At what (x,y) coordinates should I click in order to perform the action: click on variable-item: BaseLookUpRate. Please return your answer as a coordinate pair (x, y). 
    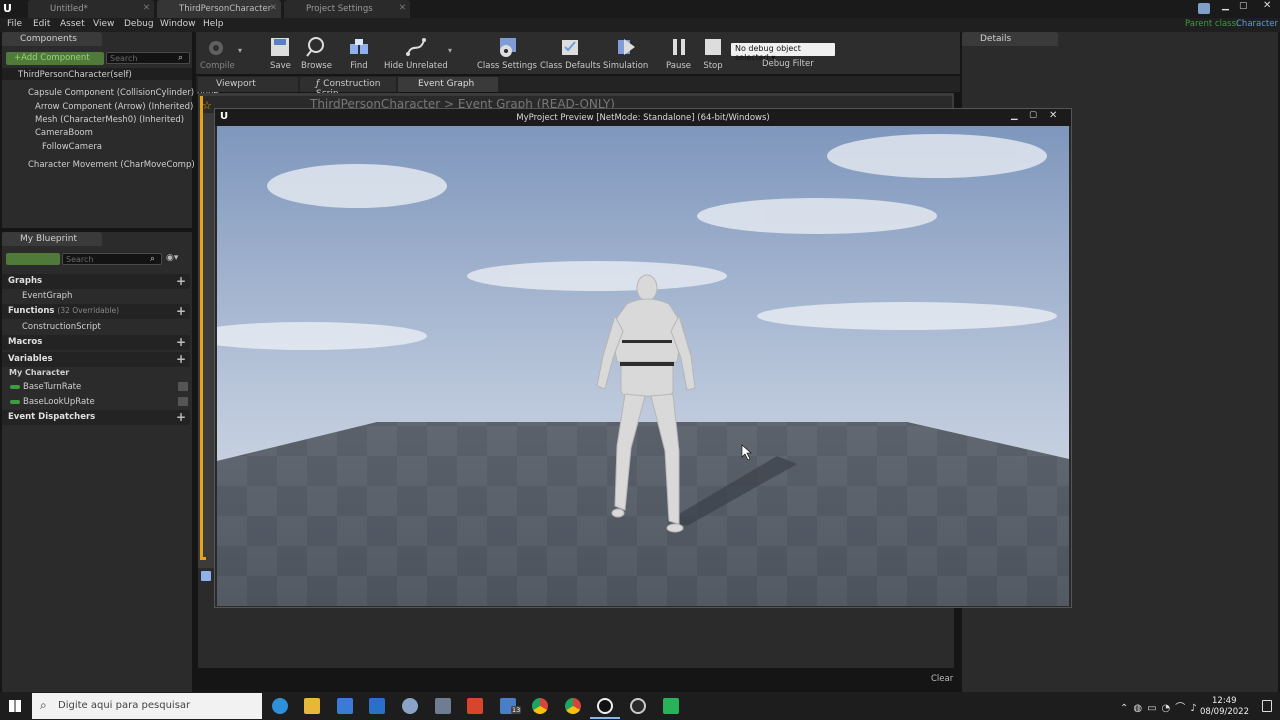
    Looking at the image, I should click on (52, 402).